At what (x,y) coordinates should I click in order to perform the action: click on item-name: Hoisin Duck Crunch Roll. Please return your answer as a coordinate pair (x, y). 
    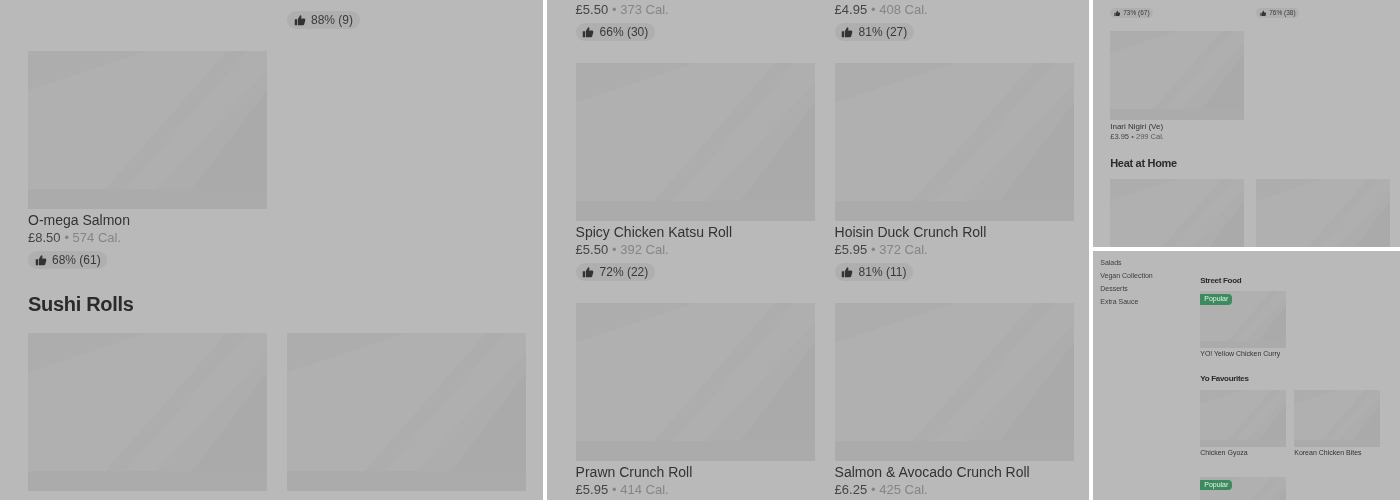
    Looking at the image, I should click on (910, 232).